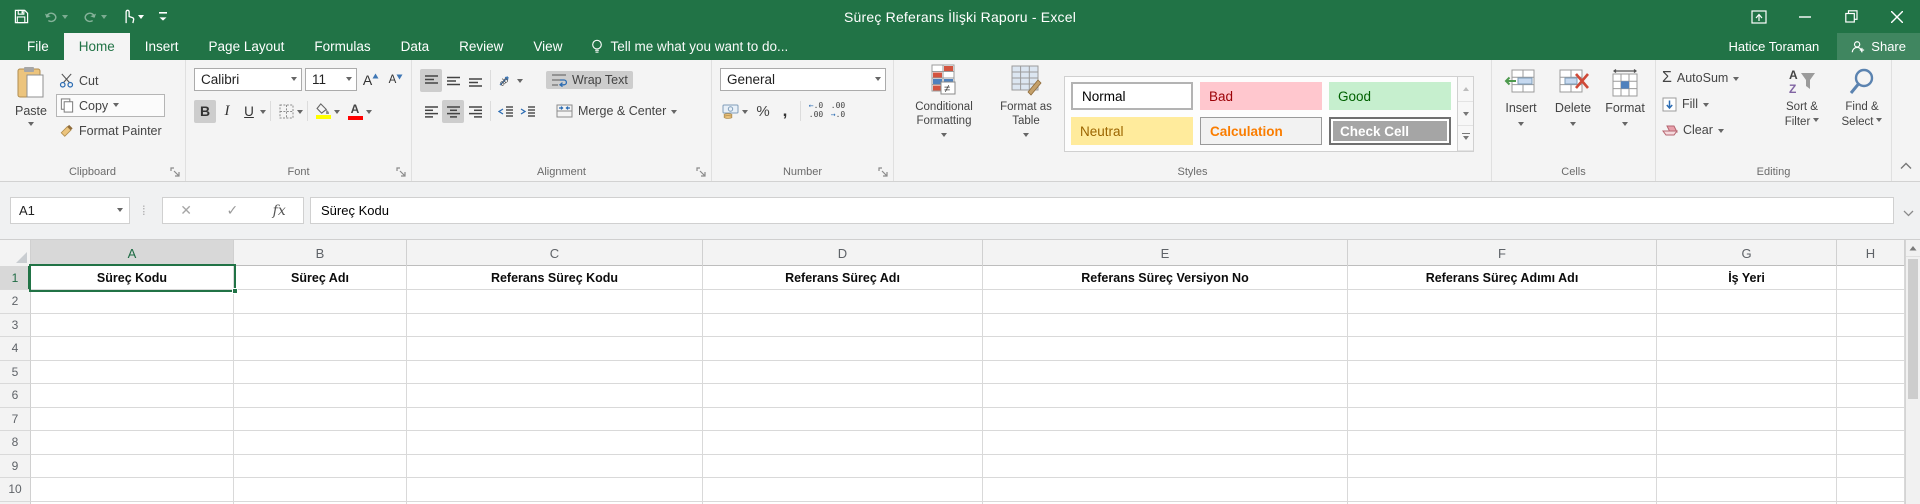 This screenshot has height=504, width=1920. Describe the element at coordinates (132, 349) in the screenshot. I see `cell-A4` at that location.